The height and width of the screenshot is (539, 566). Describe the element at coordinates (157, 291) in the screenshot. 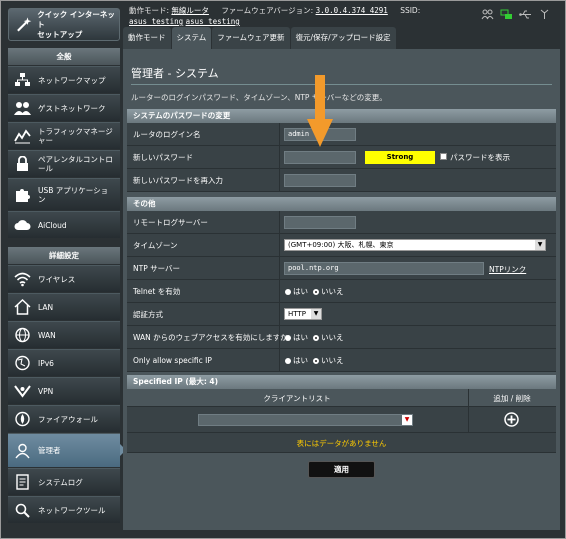

I see `telnet-label: Telnet を有効` at that location.